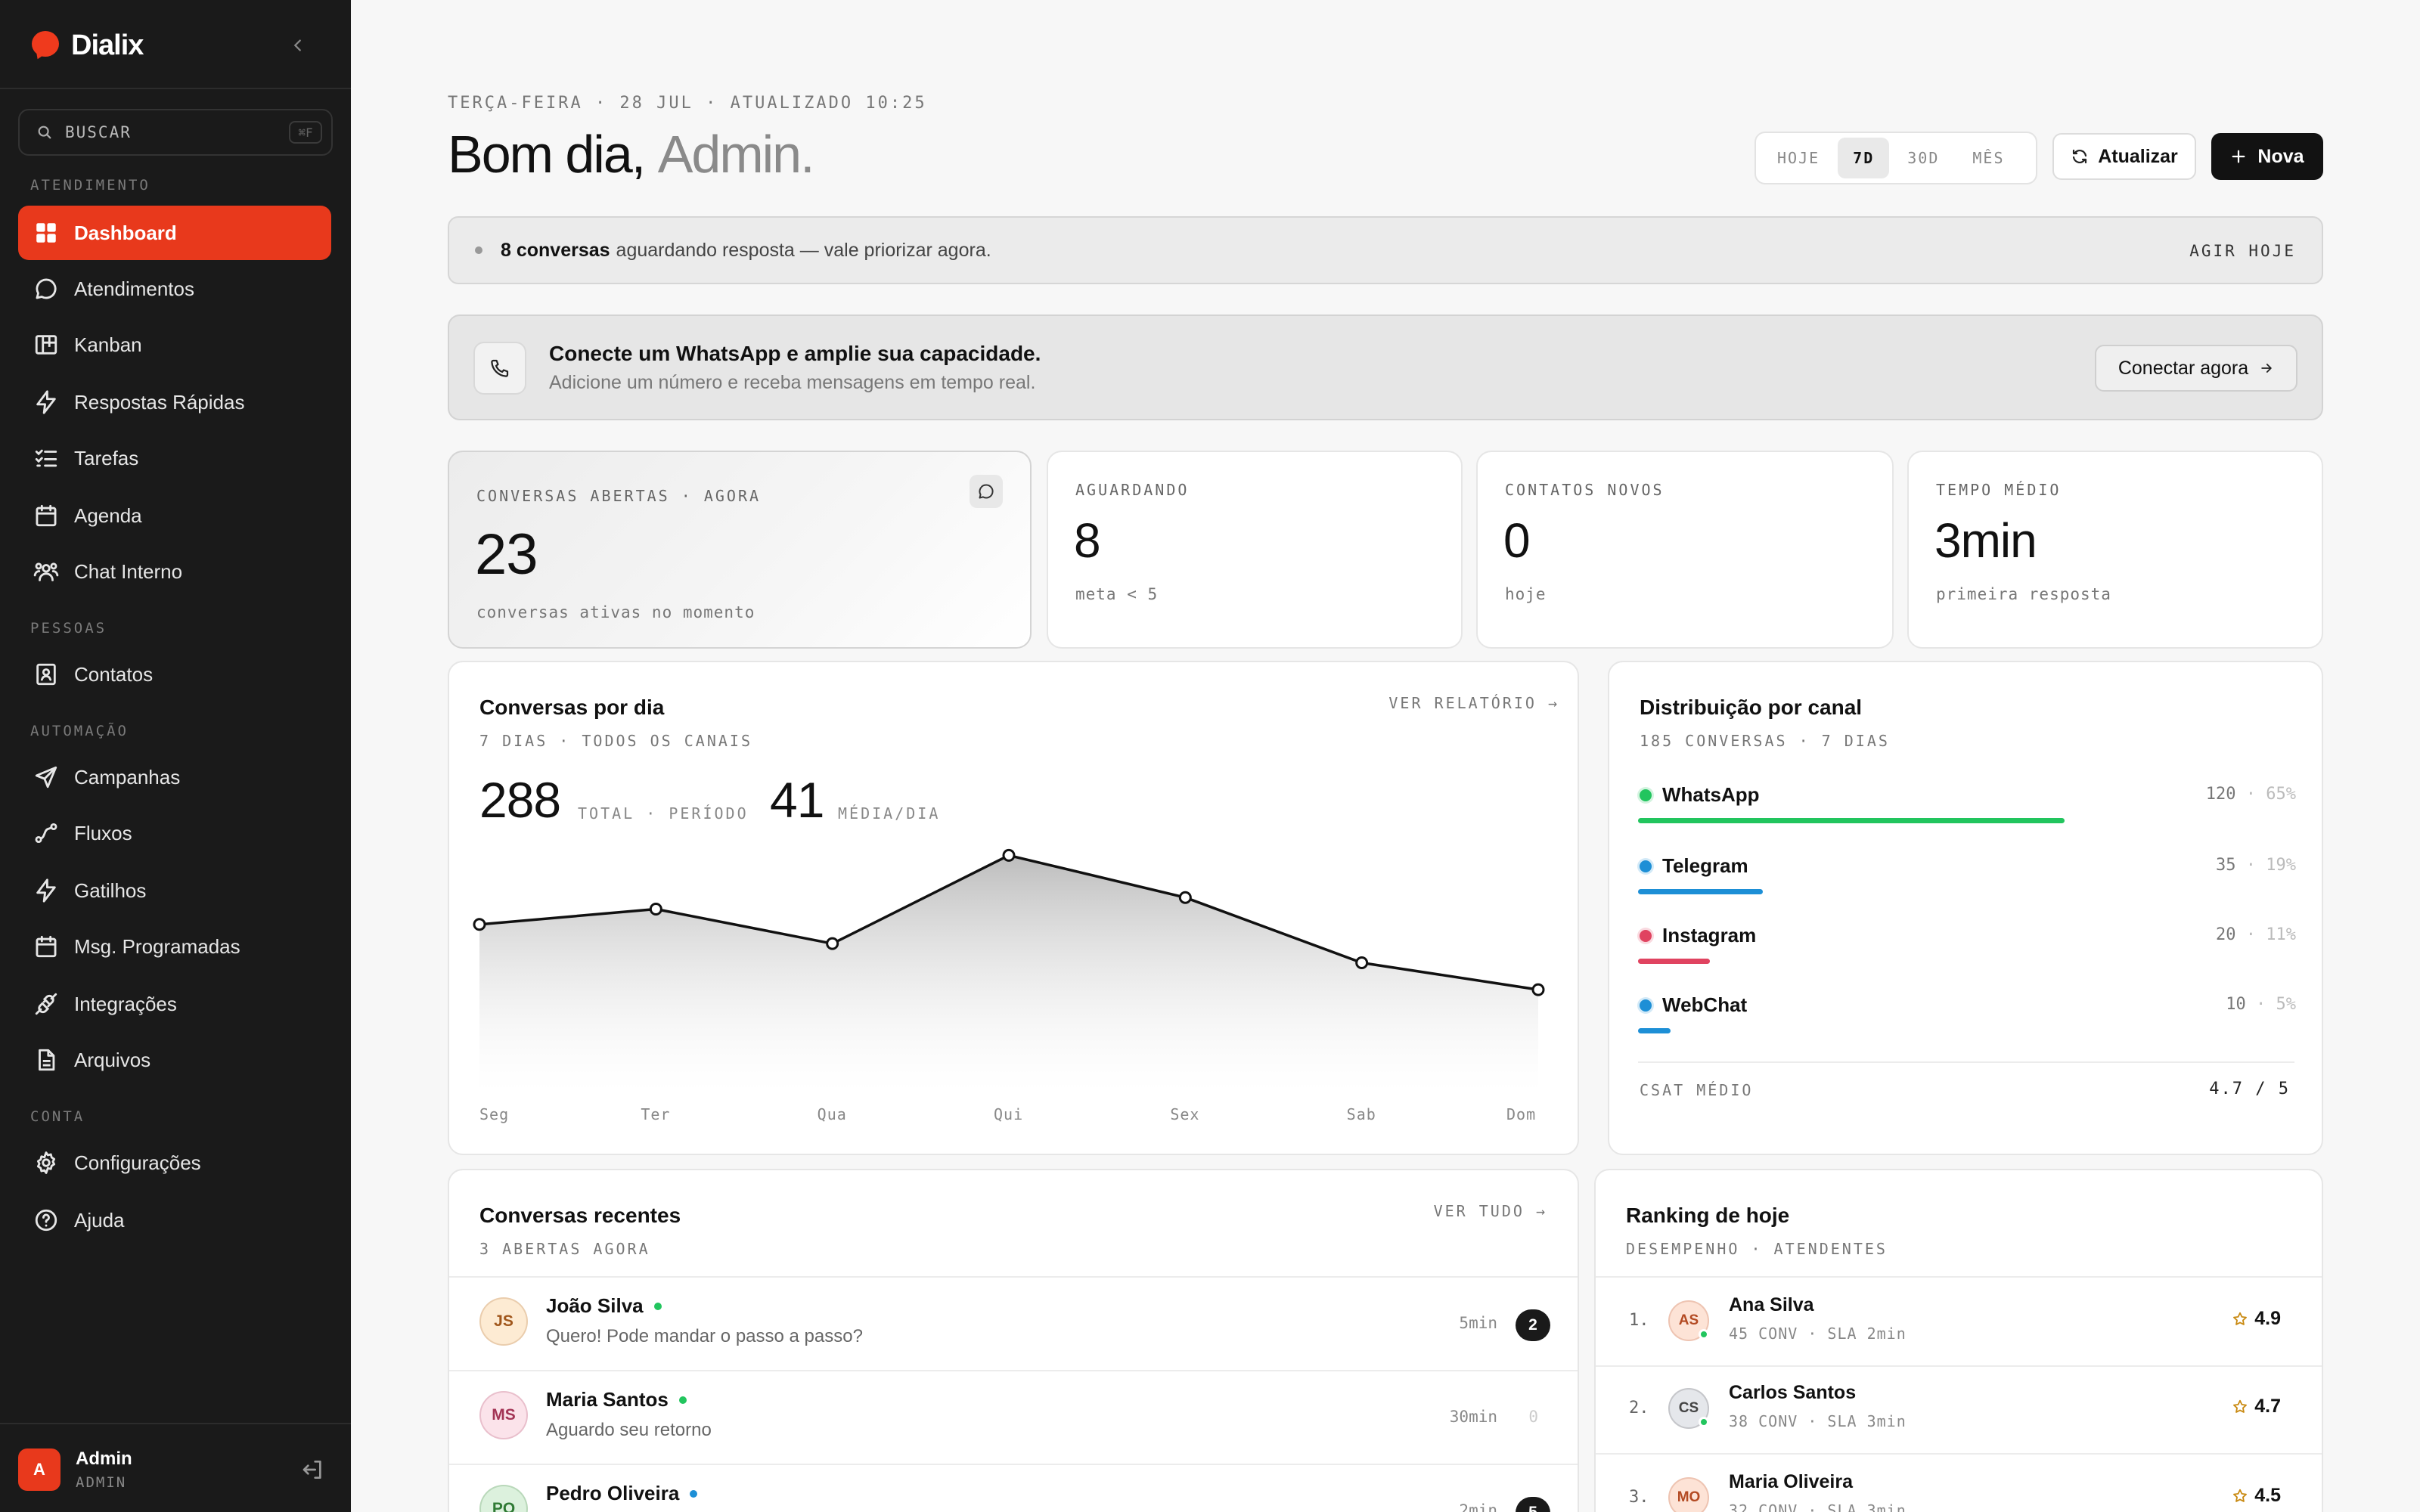 This screenshot has height=1512, width=2420. I want to click on avatar: MS, so click(503, 1415).